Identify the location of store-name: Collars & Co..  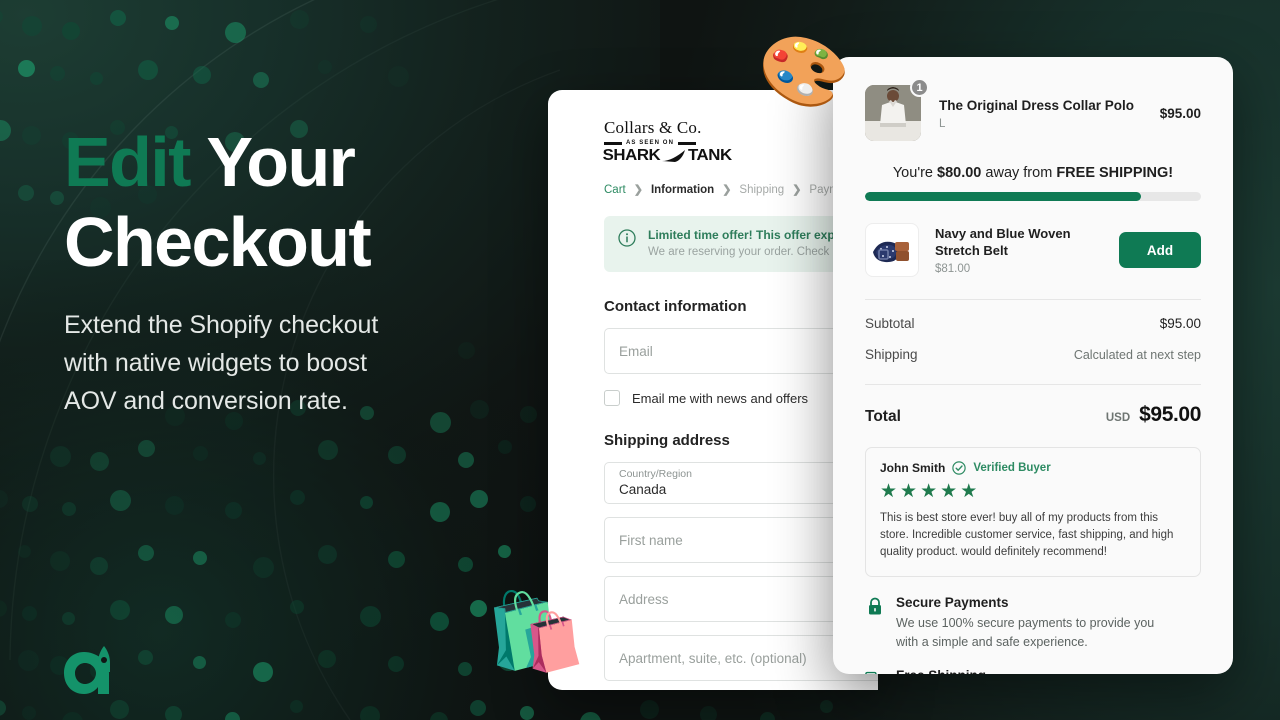
(653, 127).